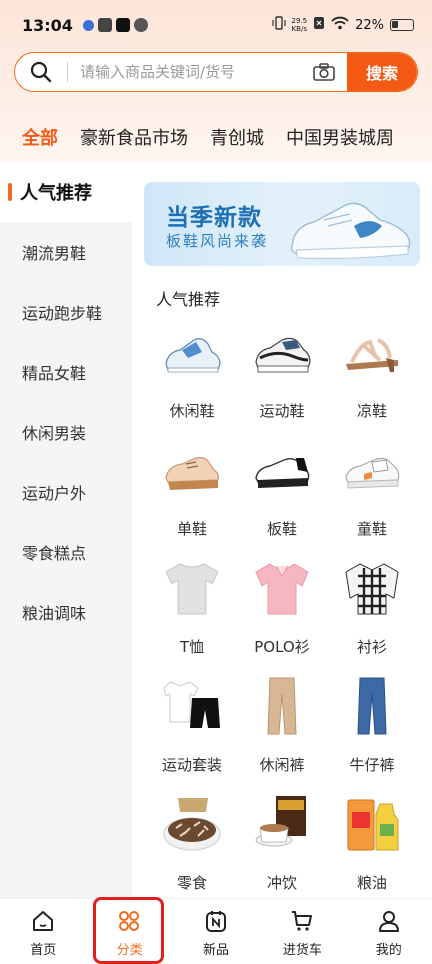  Describe the element at coordinates (129, 931) in the screenshot. I see `nav-category: 分类` at that location.